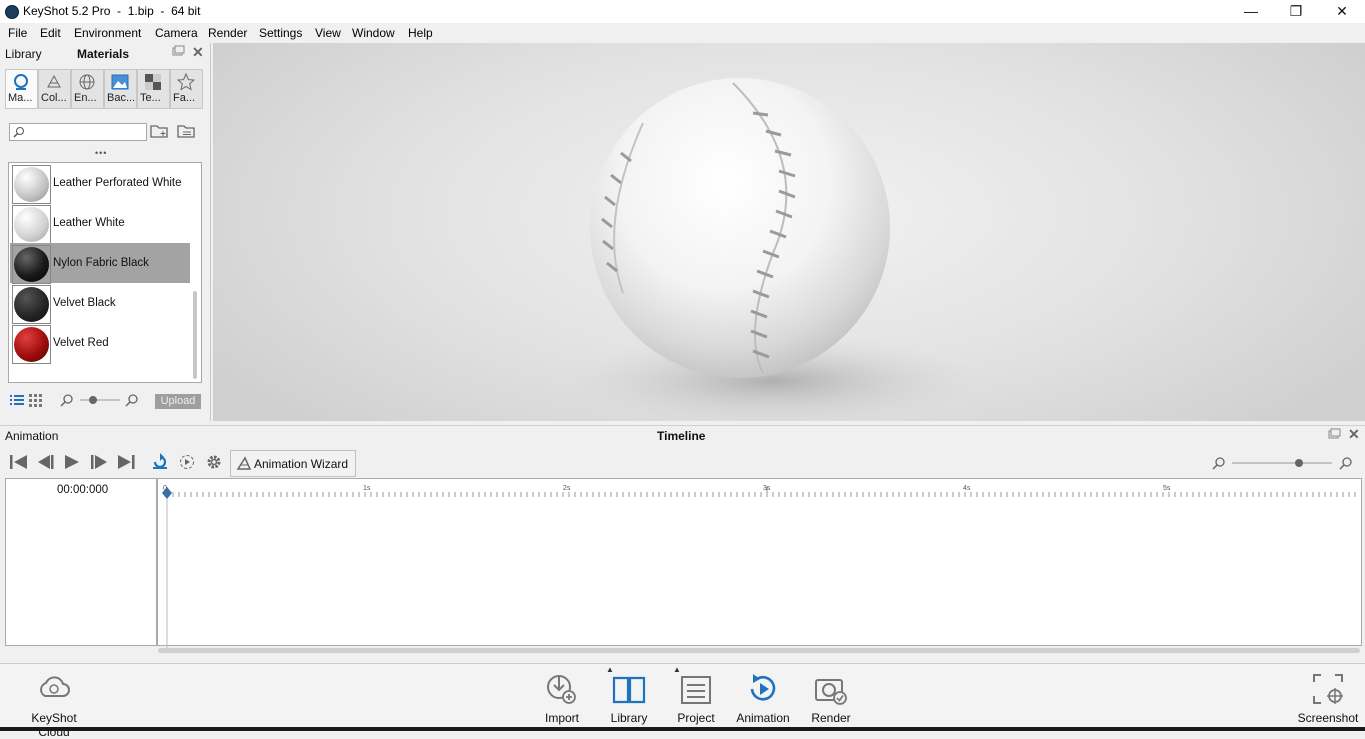 Image resolution: width=1365 pixels, height=739 pixels. Describe the element at coordinates (373, 33) in the screenshot. I see `menu-window: Window` at that location.